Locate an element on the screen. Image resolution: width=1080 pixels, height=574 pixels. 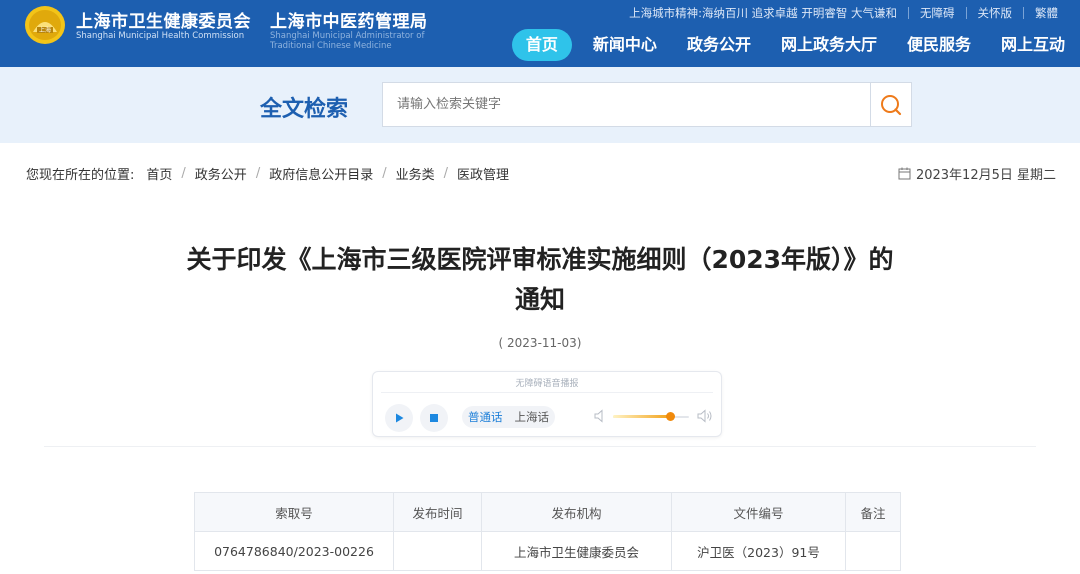
column-header-remarks: 备注 is located at coordinates (873, 512).